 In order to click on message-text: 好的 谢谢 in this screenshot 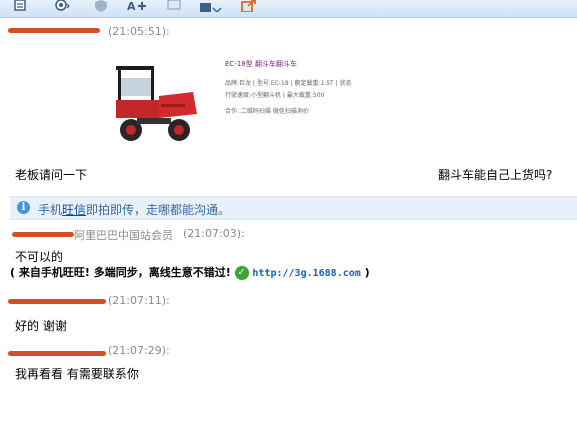, I will do `click(41, 326)`.